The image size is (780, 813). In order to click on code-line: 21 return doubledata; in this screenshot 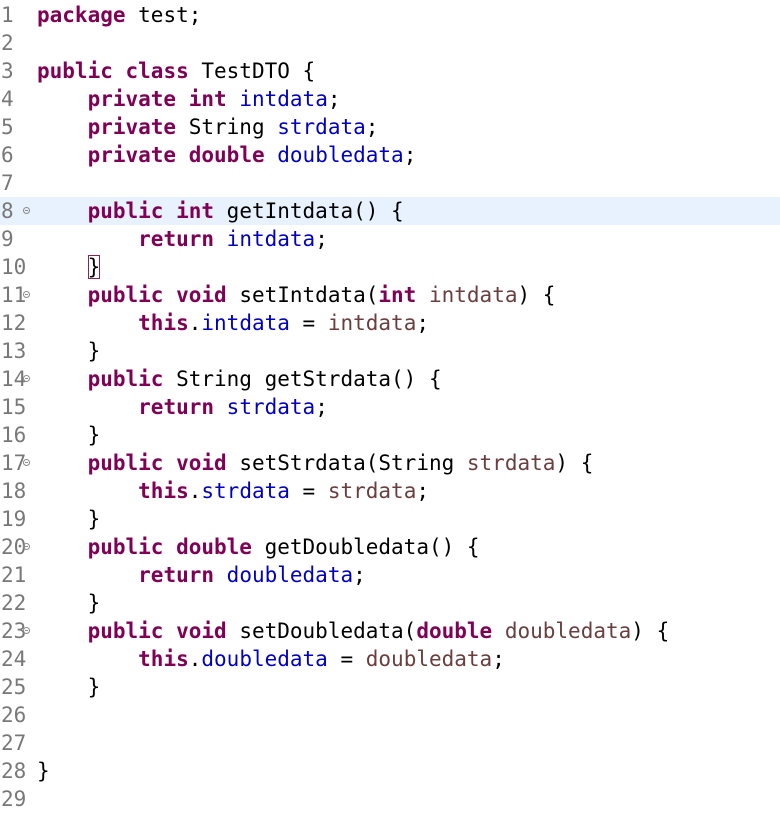, I will do `click(390, 575)`.